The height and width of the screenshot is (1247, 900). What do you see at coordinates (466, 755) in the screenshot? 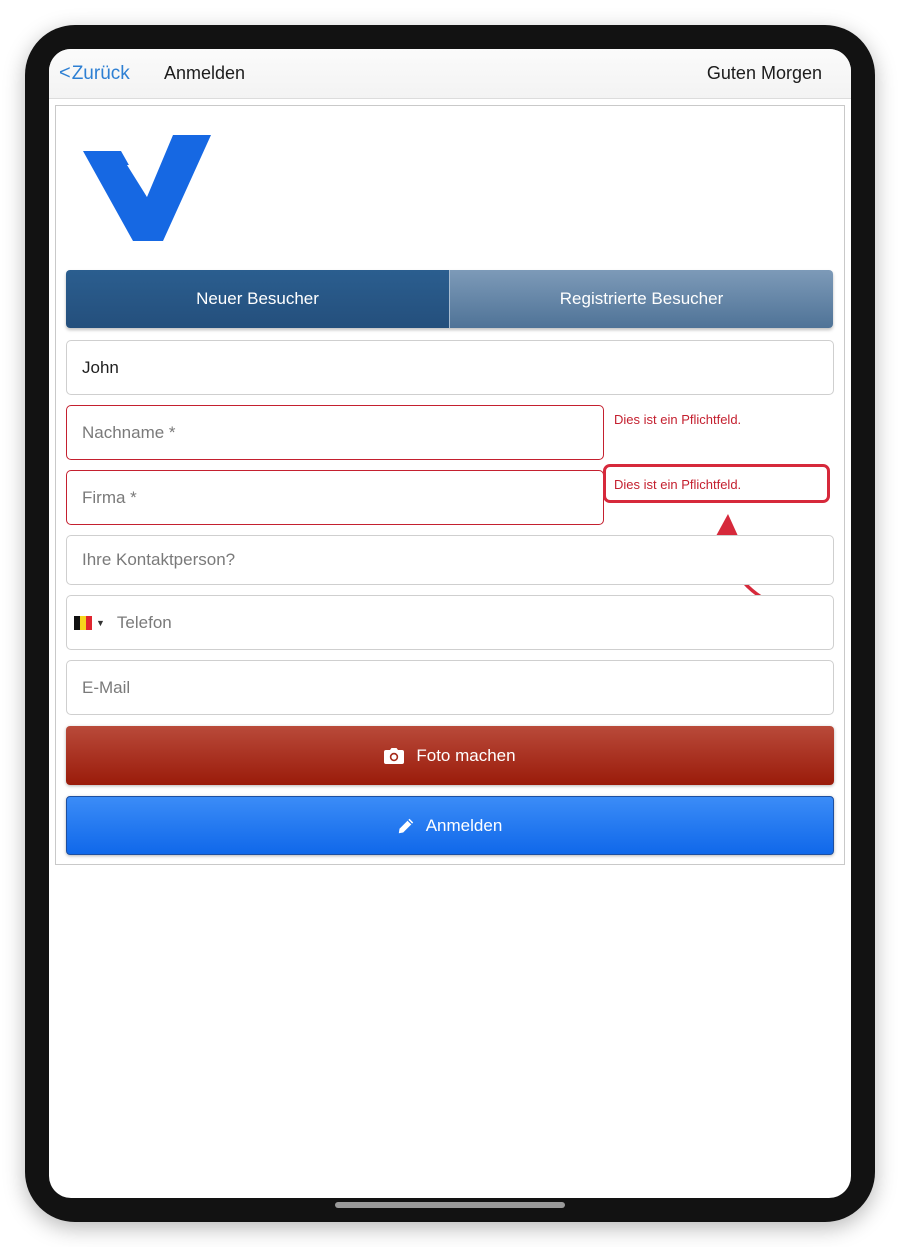
I see `take-photo-label: Foto machen` at bounding box center [466, 755].